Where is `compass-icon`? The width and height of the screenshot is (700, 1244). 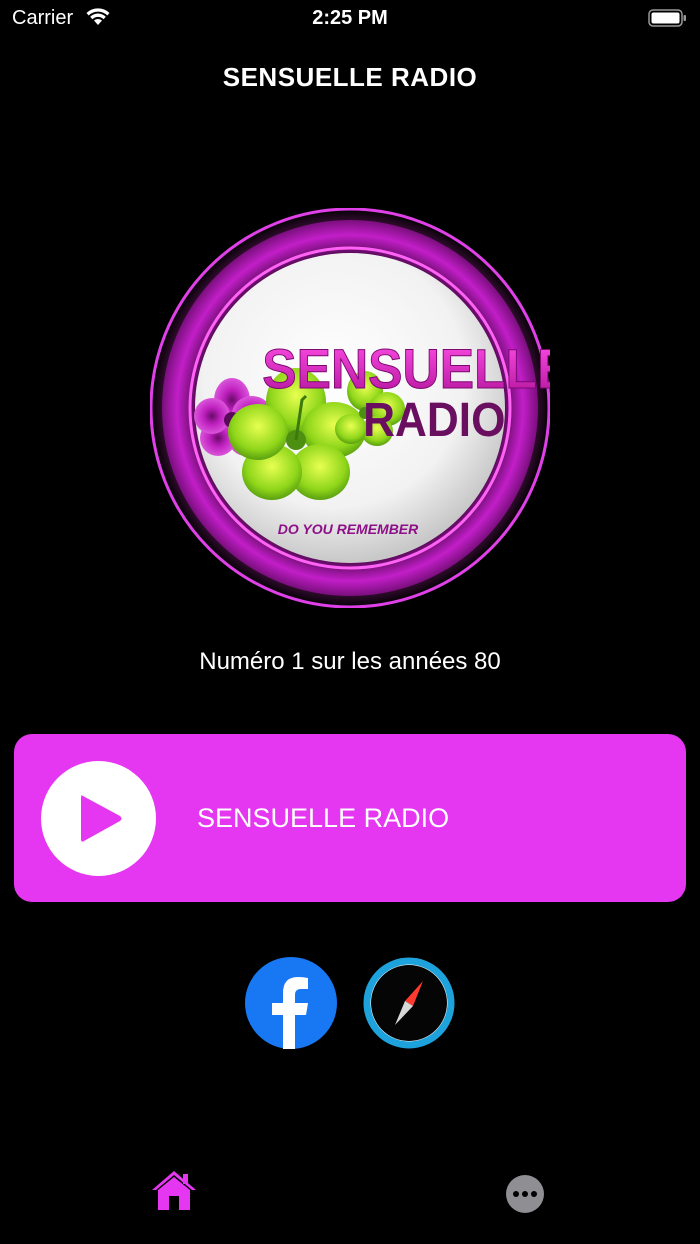
compass-icon is located at coordinates (409, 1003).